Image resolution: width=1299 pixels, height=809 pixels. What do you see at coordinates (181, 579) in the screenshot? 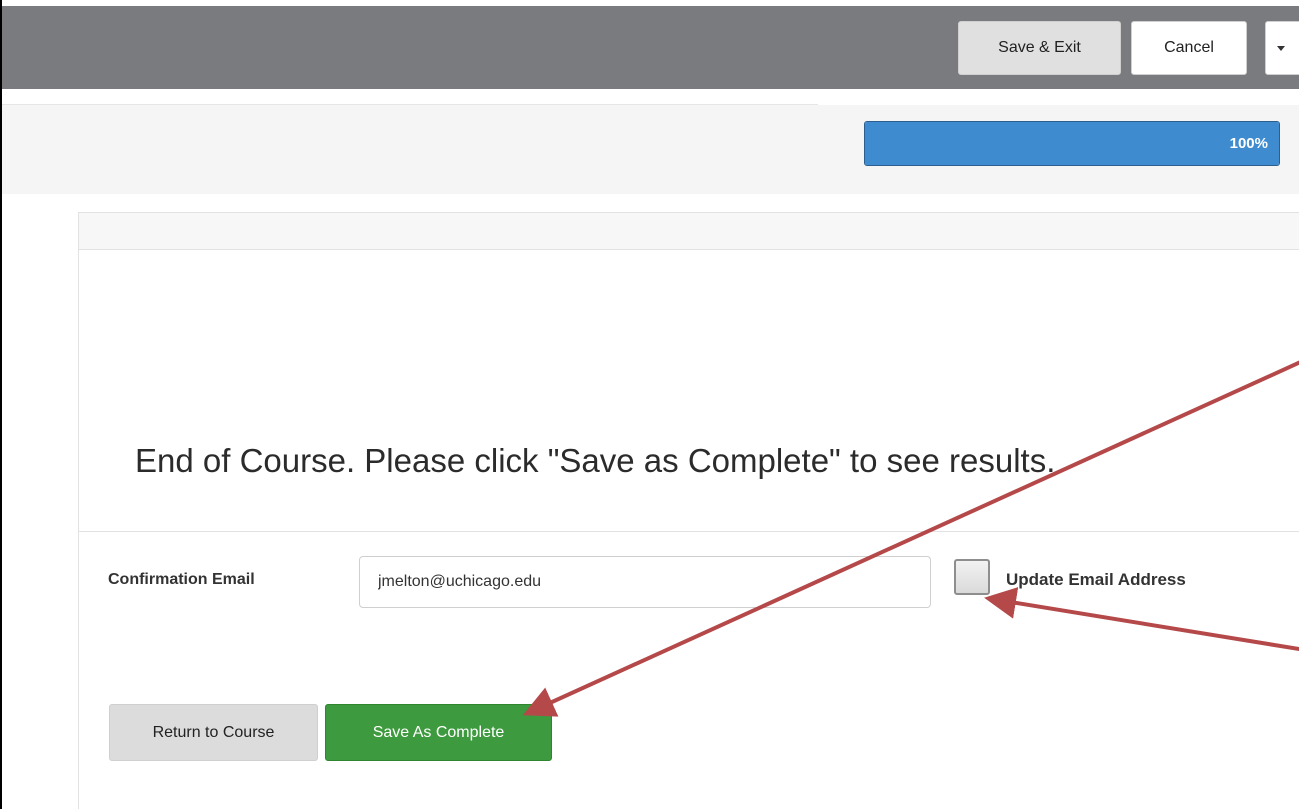
I see `confirmation-email-label: Confirmation Email` at bounding box center [181, 579].